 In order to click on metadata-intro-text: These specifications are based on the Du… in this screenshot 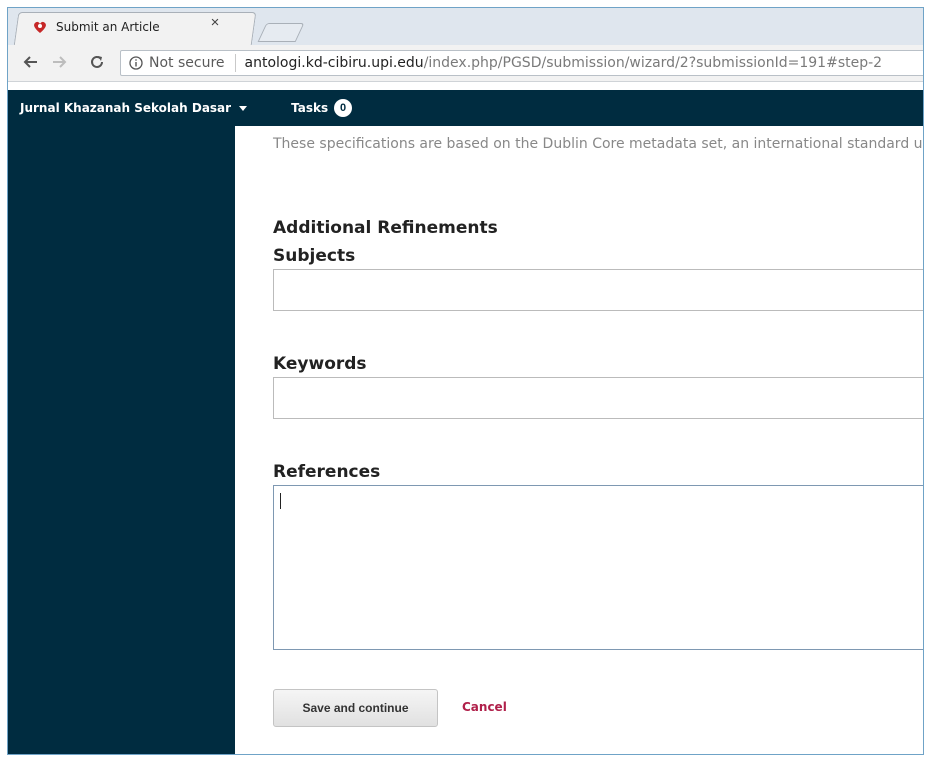, I will do `click(598, 144)`.